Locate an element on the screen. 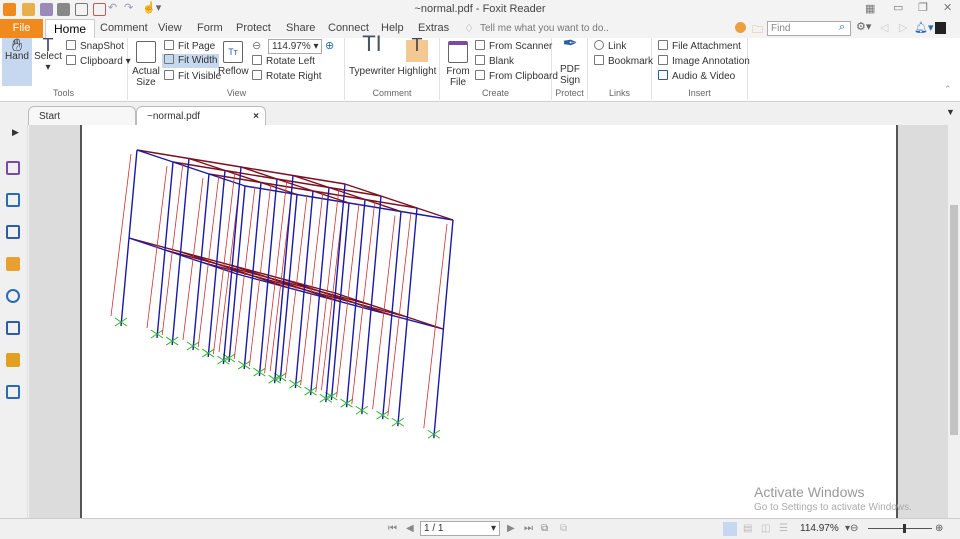 The height and width of the screenshot is (539, 960). expand-sidebar-icon: ▶ is located at coordinates (15, 132).